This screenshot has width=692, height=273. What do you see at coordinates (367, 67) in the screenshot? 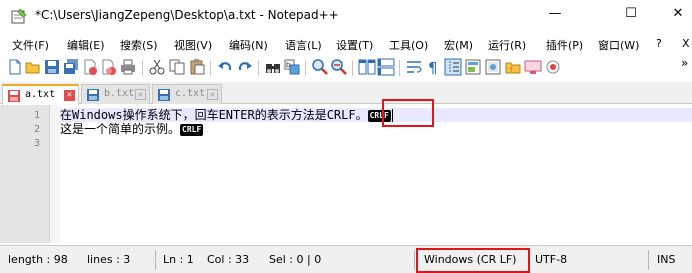
I see `sync-vertical-icon` at bounding box center [367, 67].